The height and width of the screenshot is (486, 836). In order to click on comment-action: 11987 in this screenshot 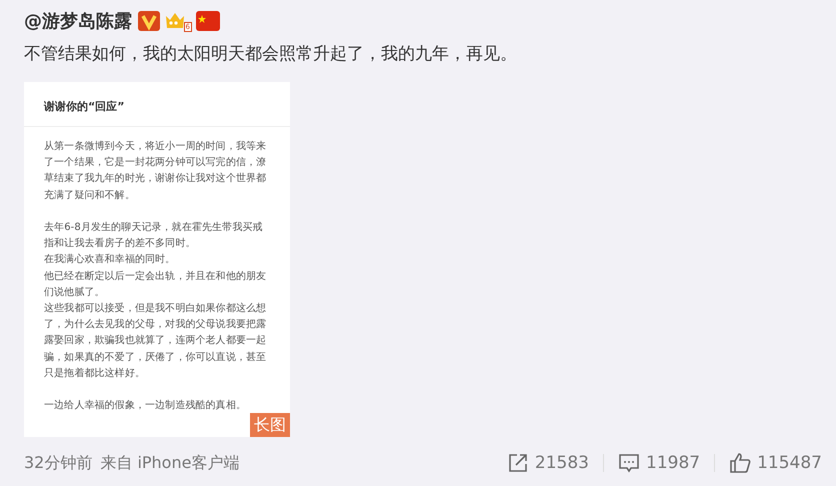, I will do `click(659, 463)`.